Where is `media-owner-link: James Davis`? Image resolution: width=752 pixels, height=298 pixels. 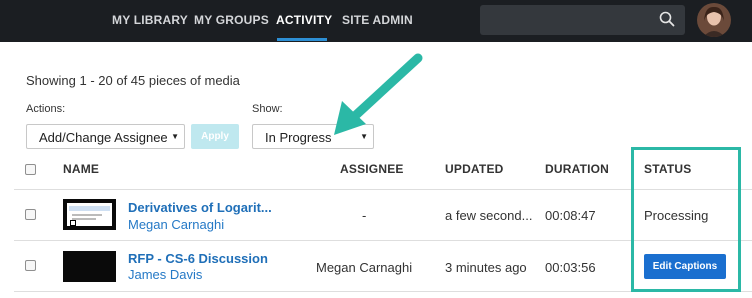 media-owner-link: James Davis is located at coordinates (165, 274).